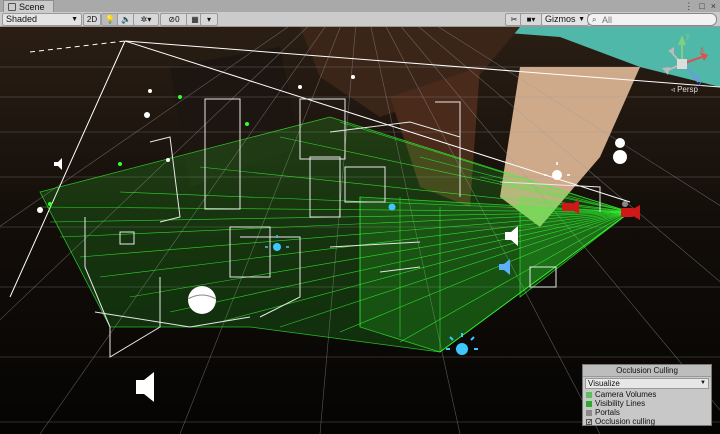 The height and width of the screenshot is (434, 720). What do you see at coordinates (625, 421) in the screenshot?
I see `occlusion-toggle-label: Occlusion culling` at bounding box center [625, 421].